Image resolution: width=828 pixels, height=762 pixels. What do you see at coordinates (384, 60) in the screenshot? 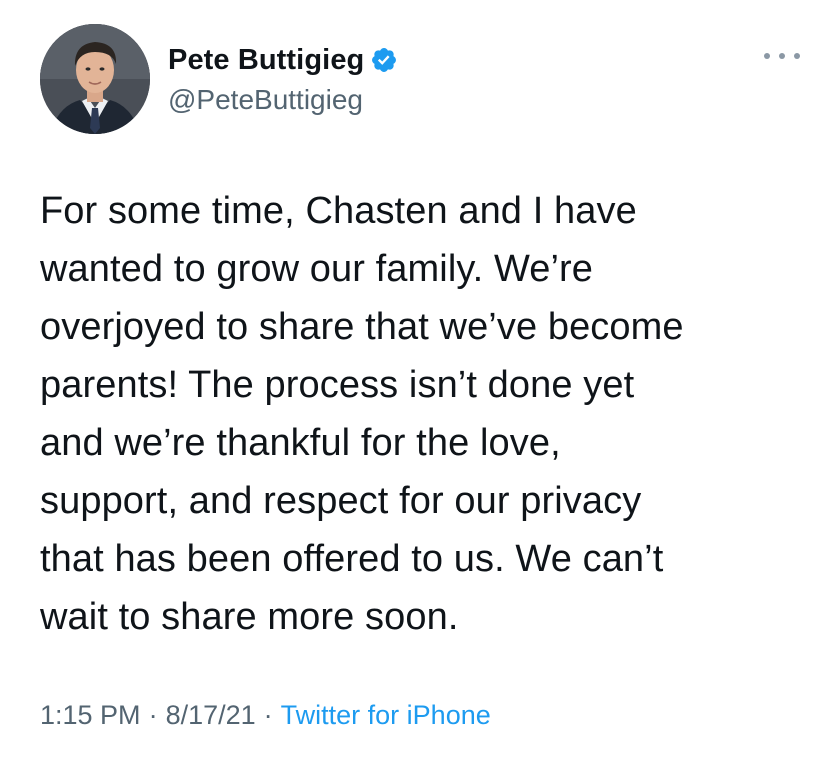
I see `verified-badge-icon` at bounding box center [384, 60].